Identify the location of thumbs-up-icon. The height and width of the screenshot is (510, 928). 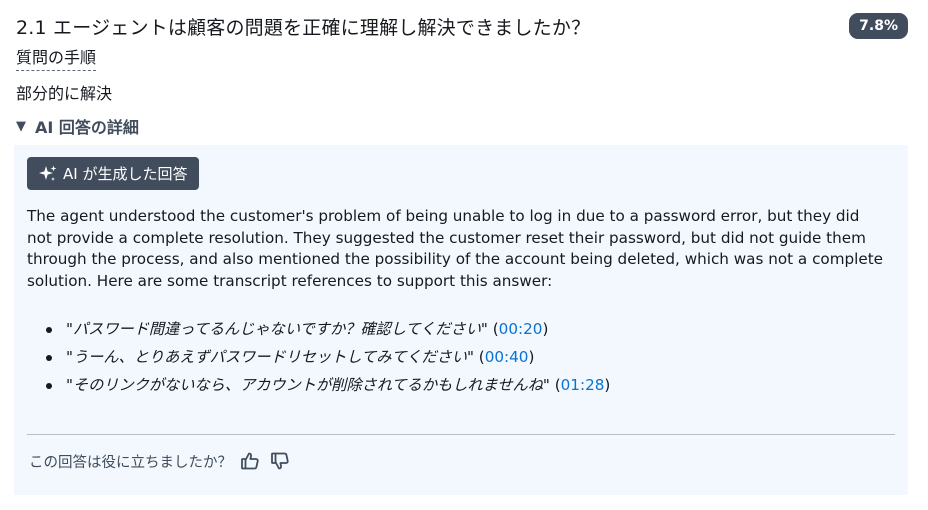
(250, 461).